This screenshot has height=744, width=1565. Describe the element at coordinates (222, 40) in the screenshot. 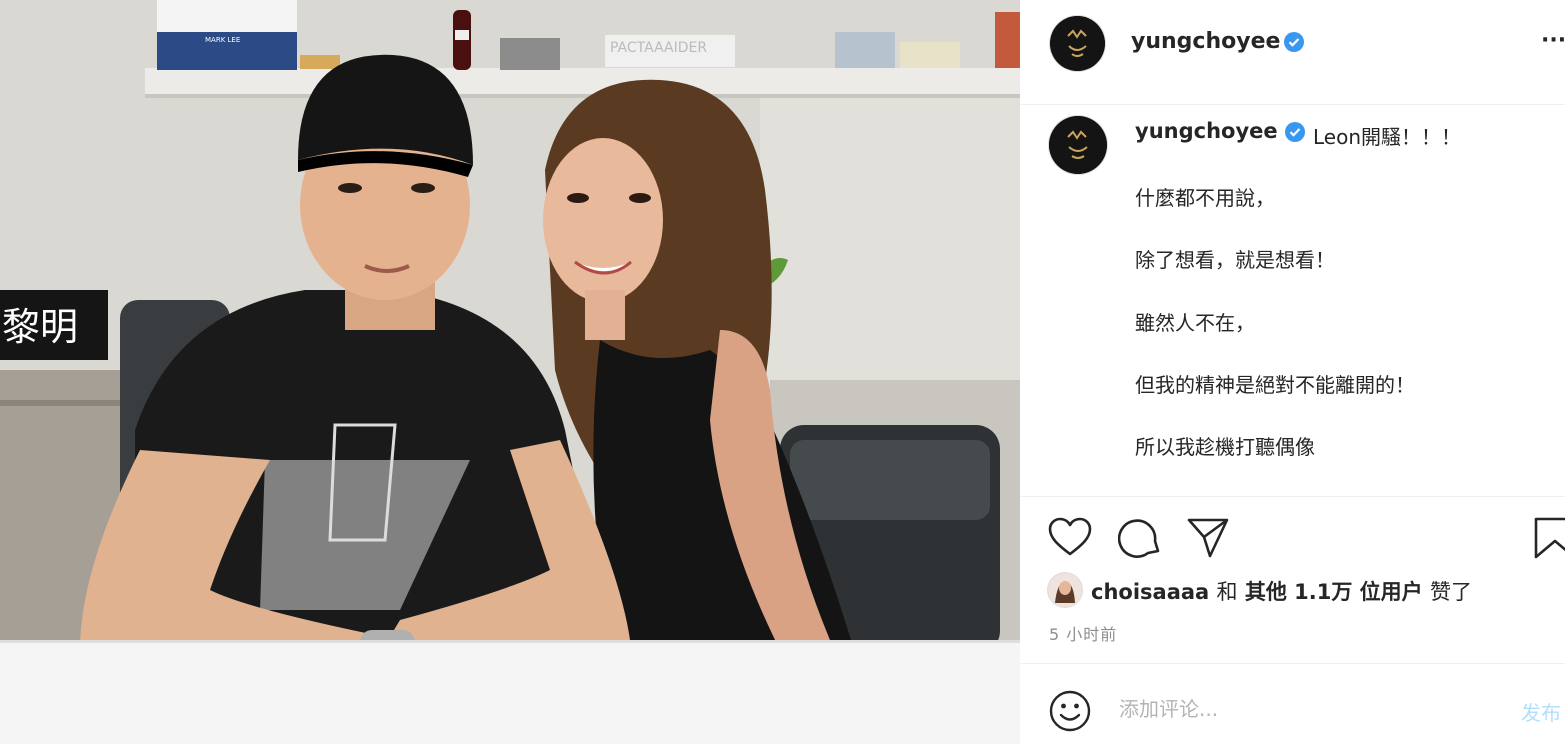

I see `box-label: MARK LEE` at that location.